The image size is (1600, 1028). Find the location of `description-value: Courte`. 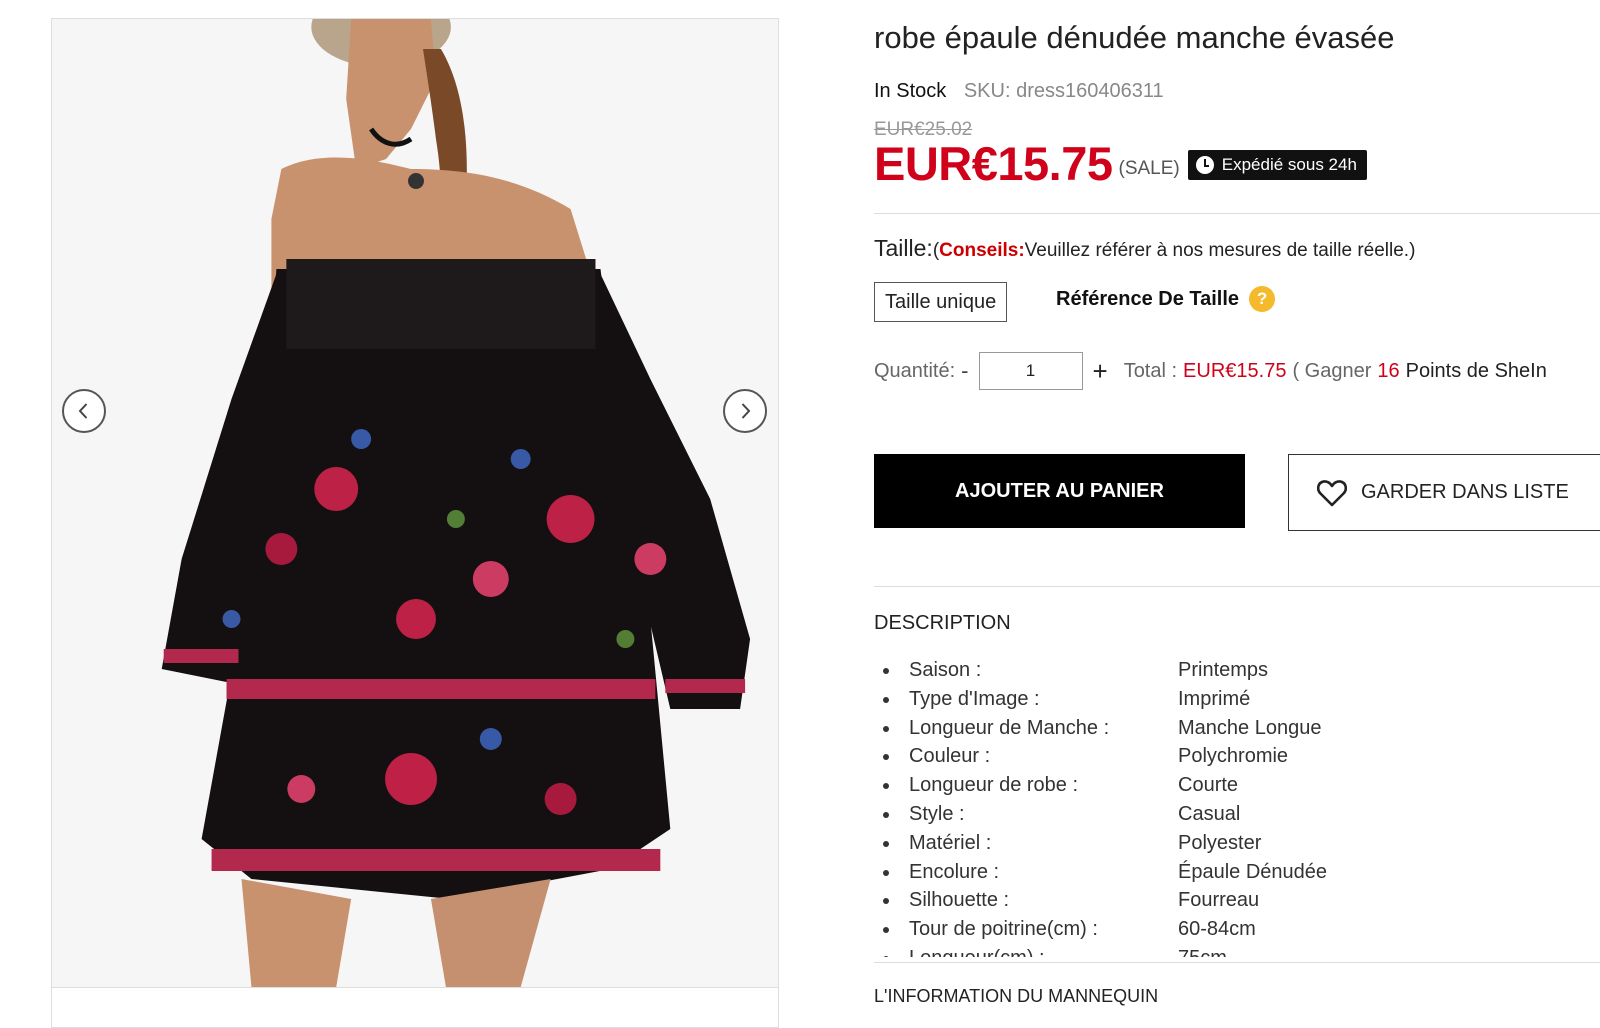

description-value: Courte is located at coordinates (1208, 785).